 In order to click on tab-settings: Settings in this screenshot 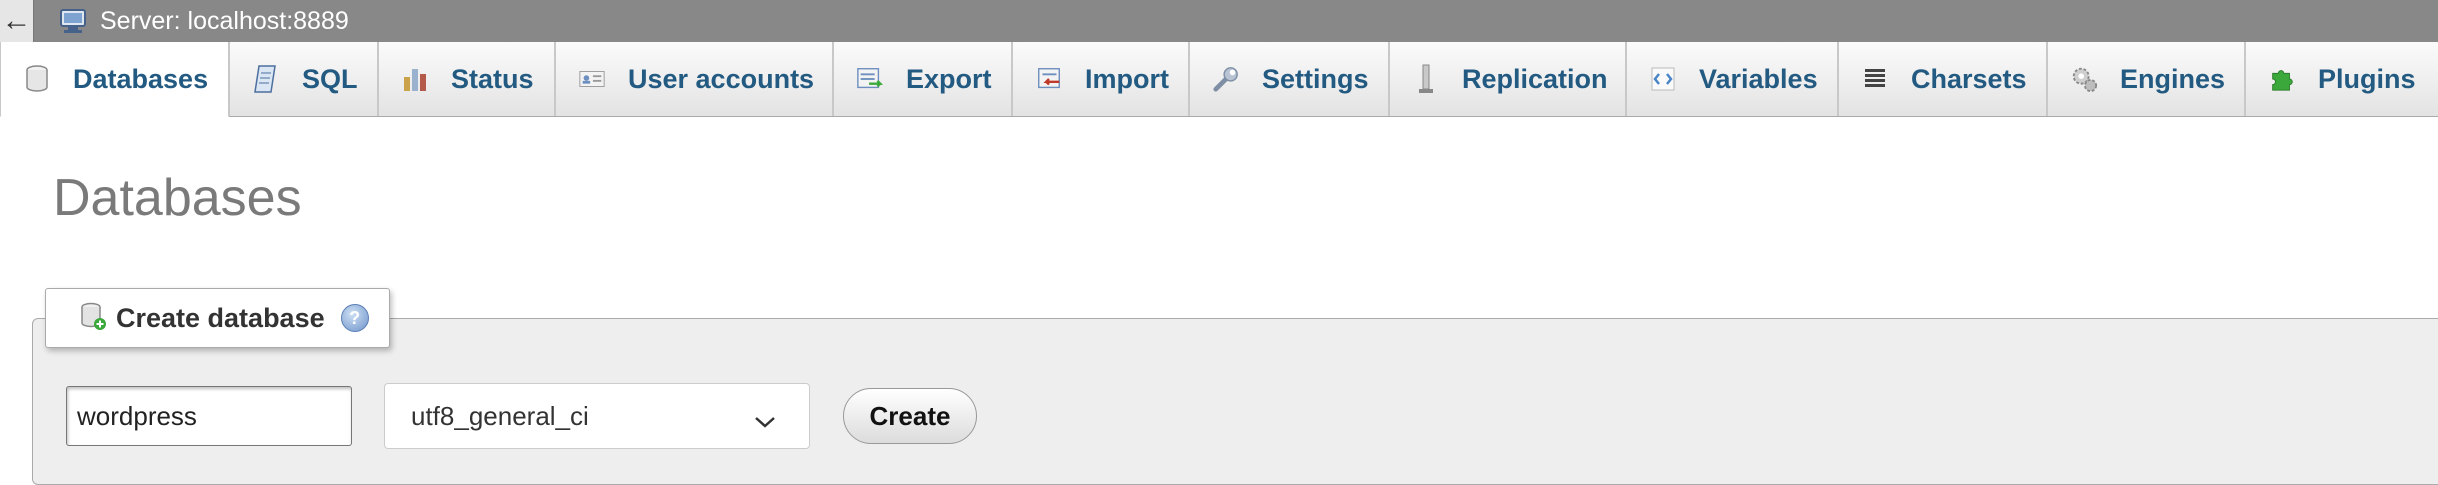, I will do `click(1289, 79)`.